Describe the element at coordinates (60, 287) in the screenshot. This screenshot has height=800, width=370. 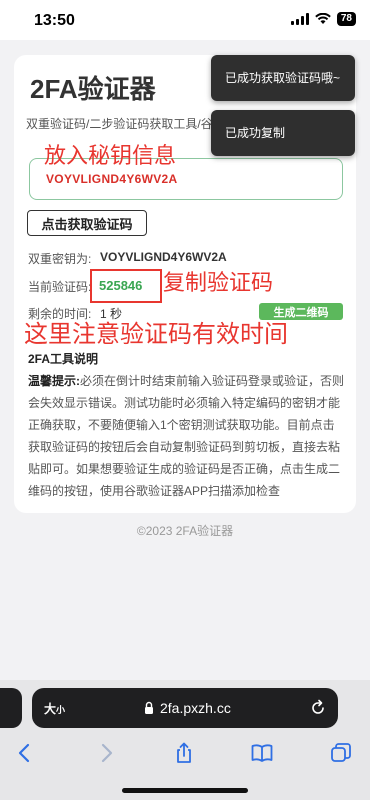
I see `code-label: 当前验证码:` at that location.